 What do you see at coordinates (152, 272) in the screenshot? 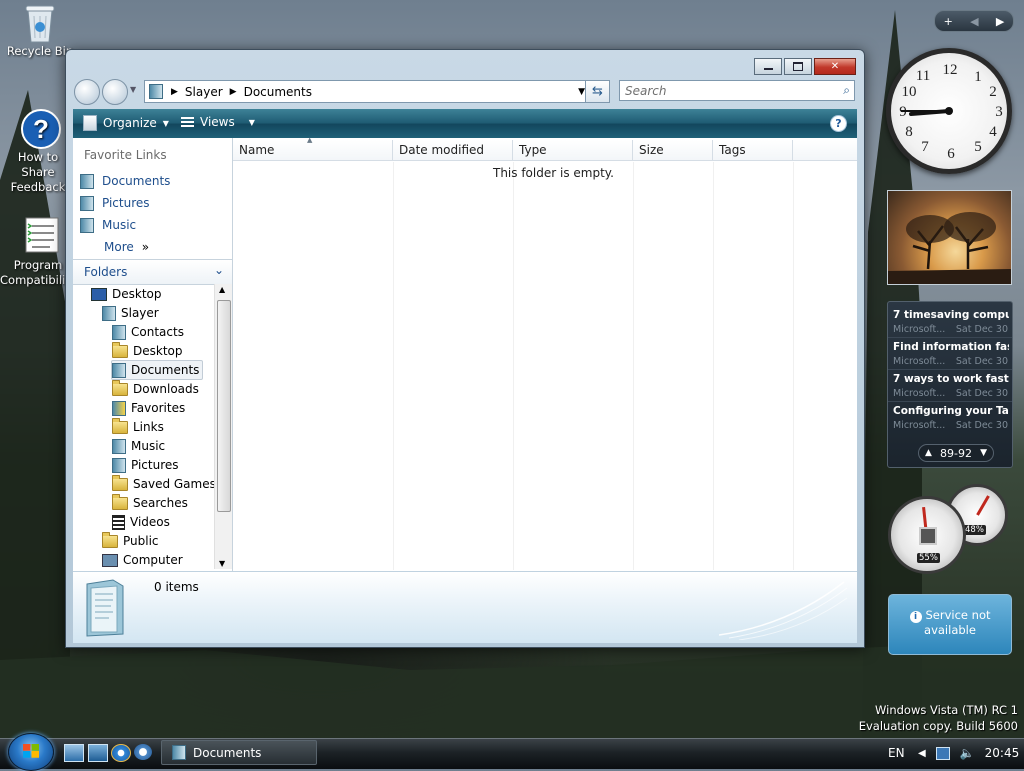
I see `folders-header: Folders ⌄` at bounding box center [152, 272].